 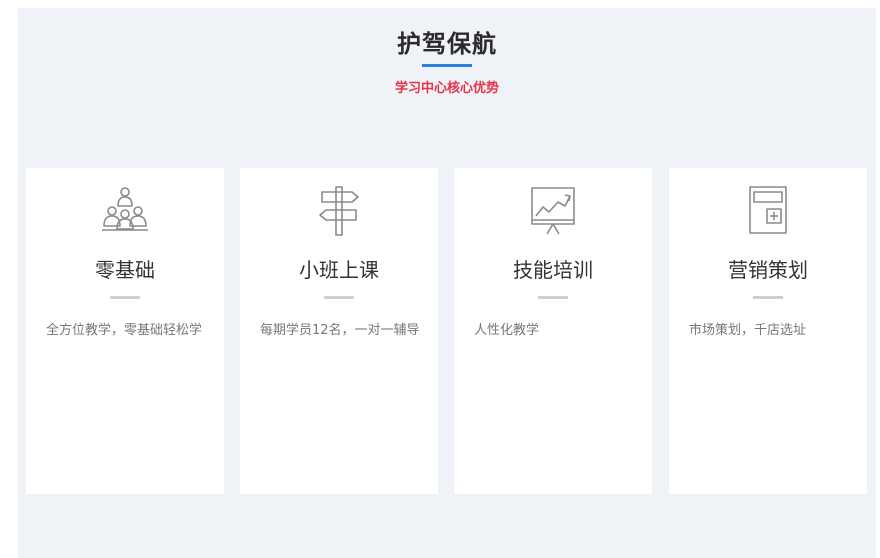 I want to click on card-description: 人性化教学, so click(x=507, y=330).